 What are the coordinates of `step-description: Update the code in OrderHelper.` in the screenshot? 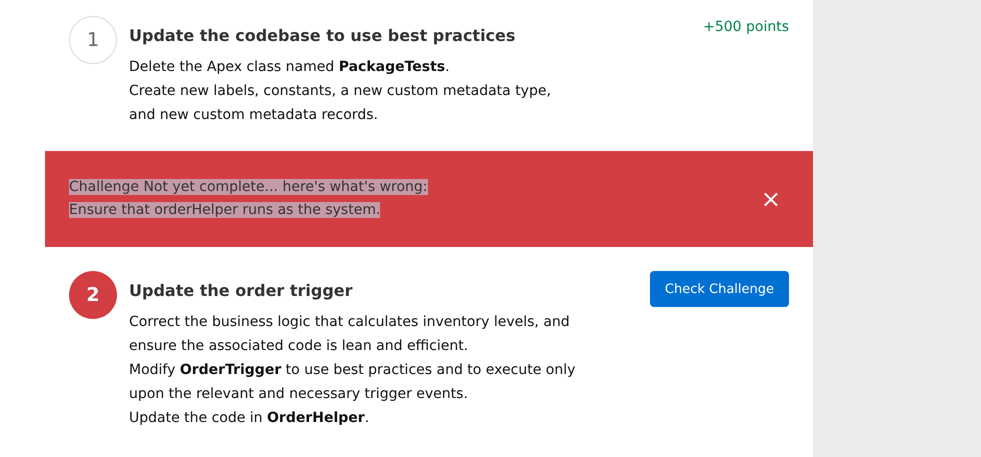 It's located at (249, 418).